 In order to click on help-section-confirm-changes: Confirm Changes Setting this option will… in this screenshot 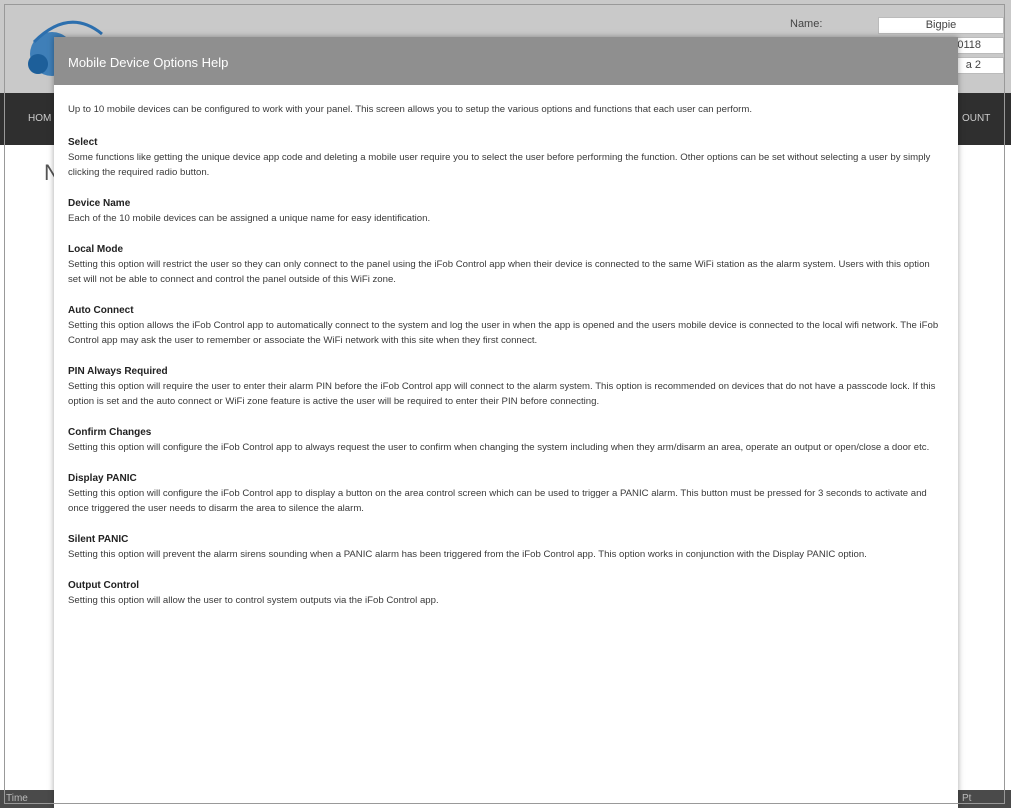, I will do `click(506, 440)`.